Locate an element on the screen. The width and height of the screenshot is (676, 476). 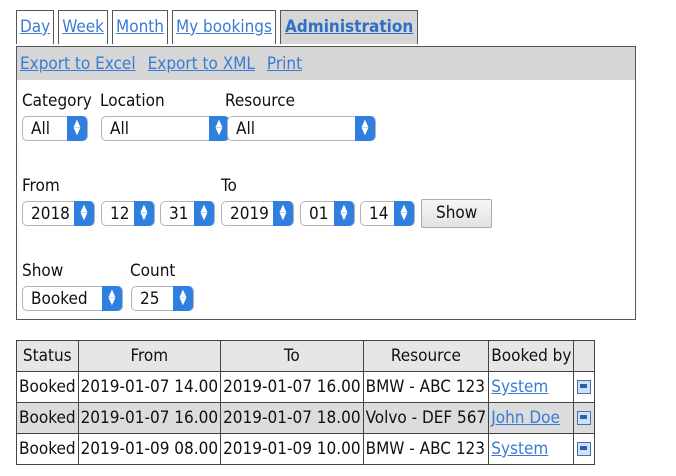
cell-from: 2019-01-07 16.00 is located at coordinates (149, 418).